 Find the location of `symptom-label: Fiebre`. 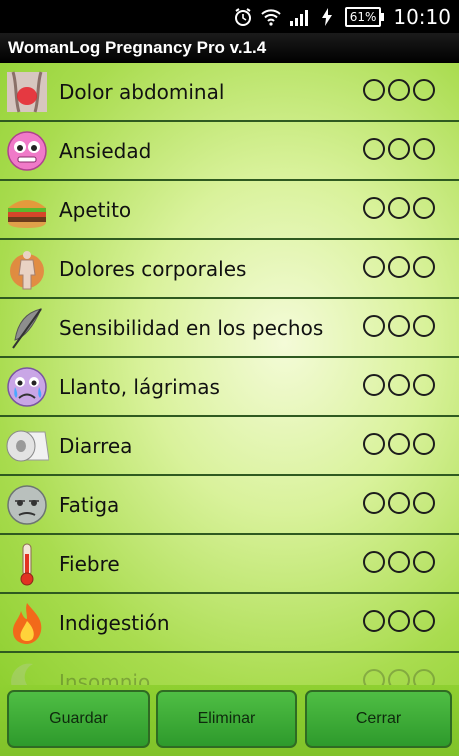

symptom-label: Fiebre is located at coordinates (89, 563).